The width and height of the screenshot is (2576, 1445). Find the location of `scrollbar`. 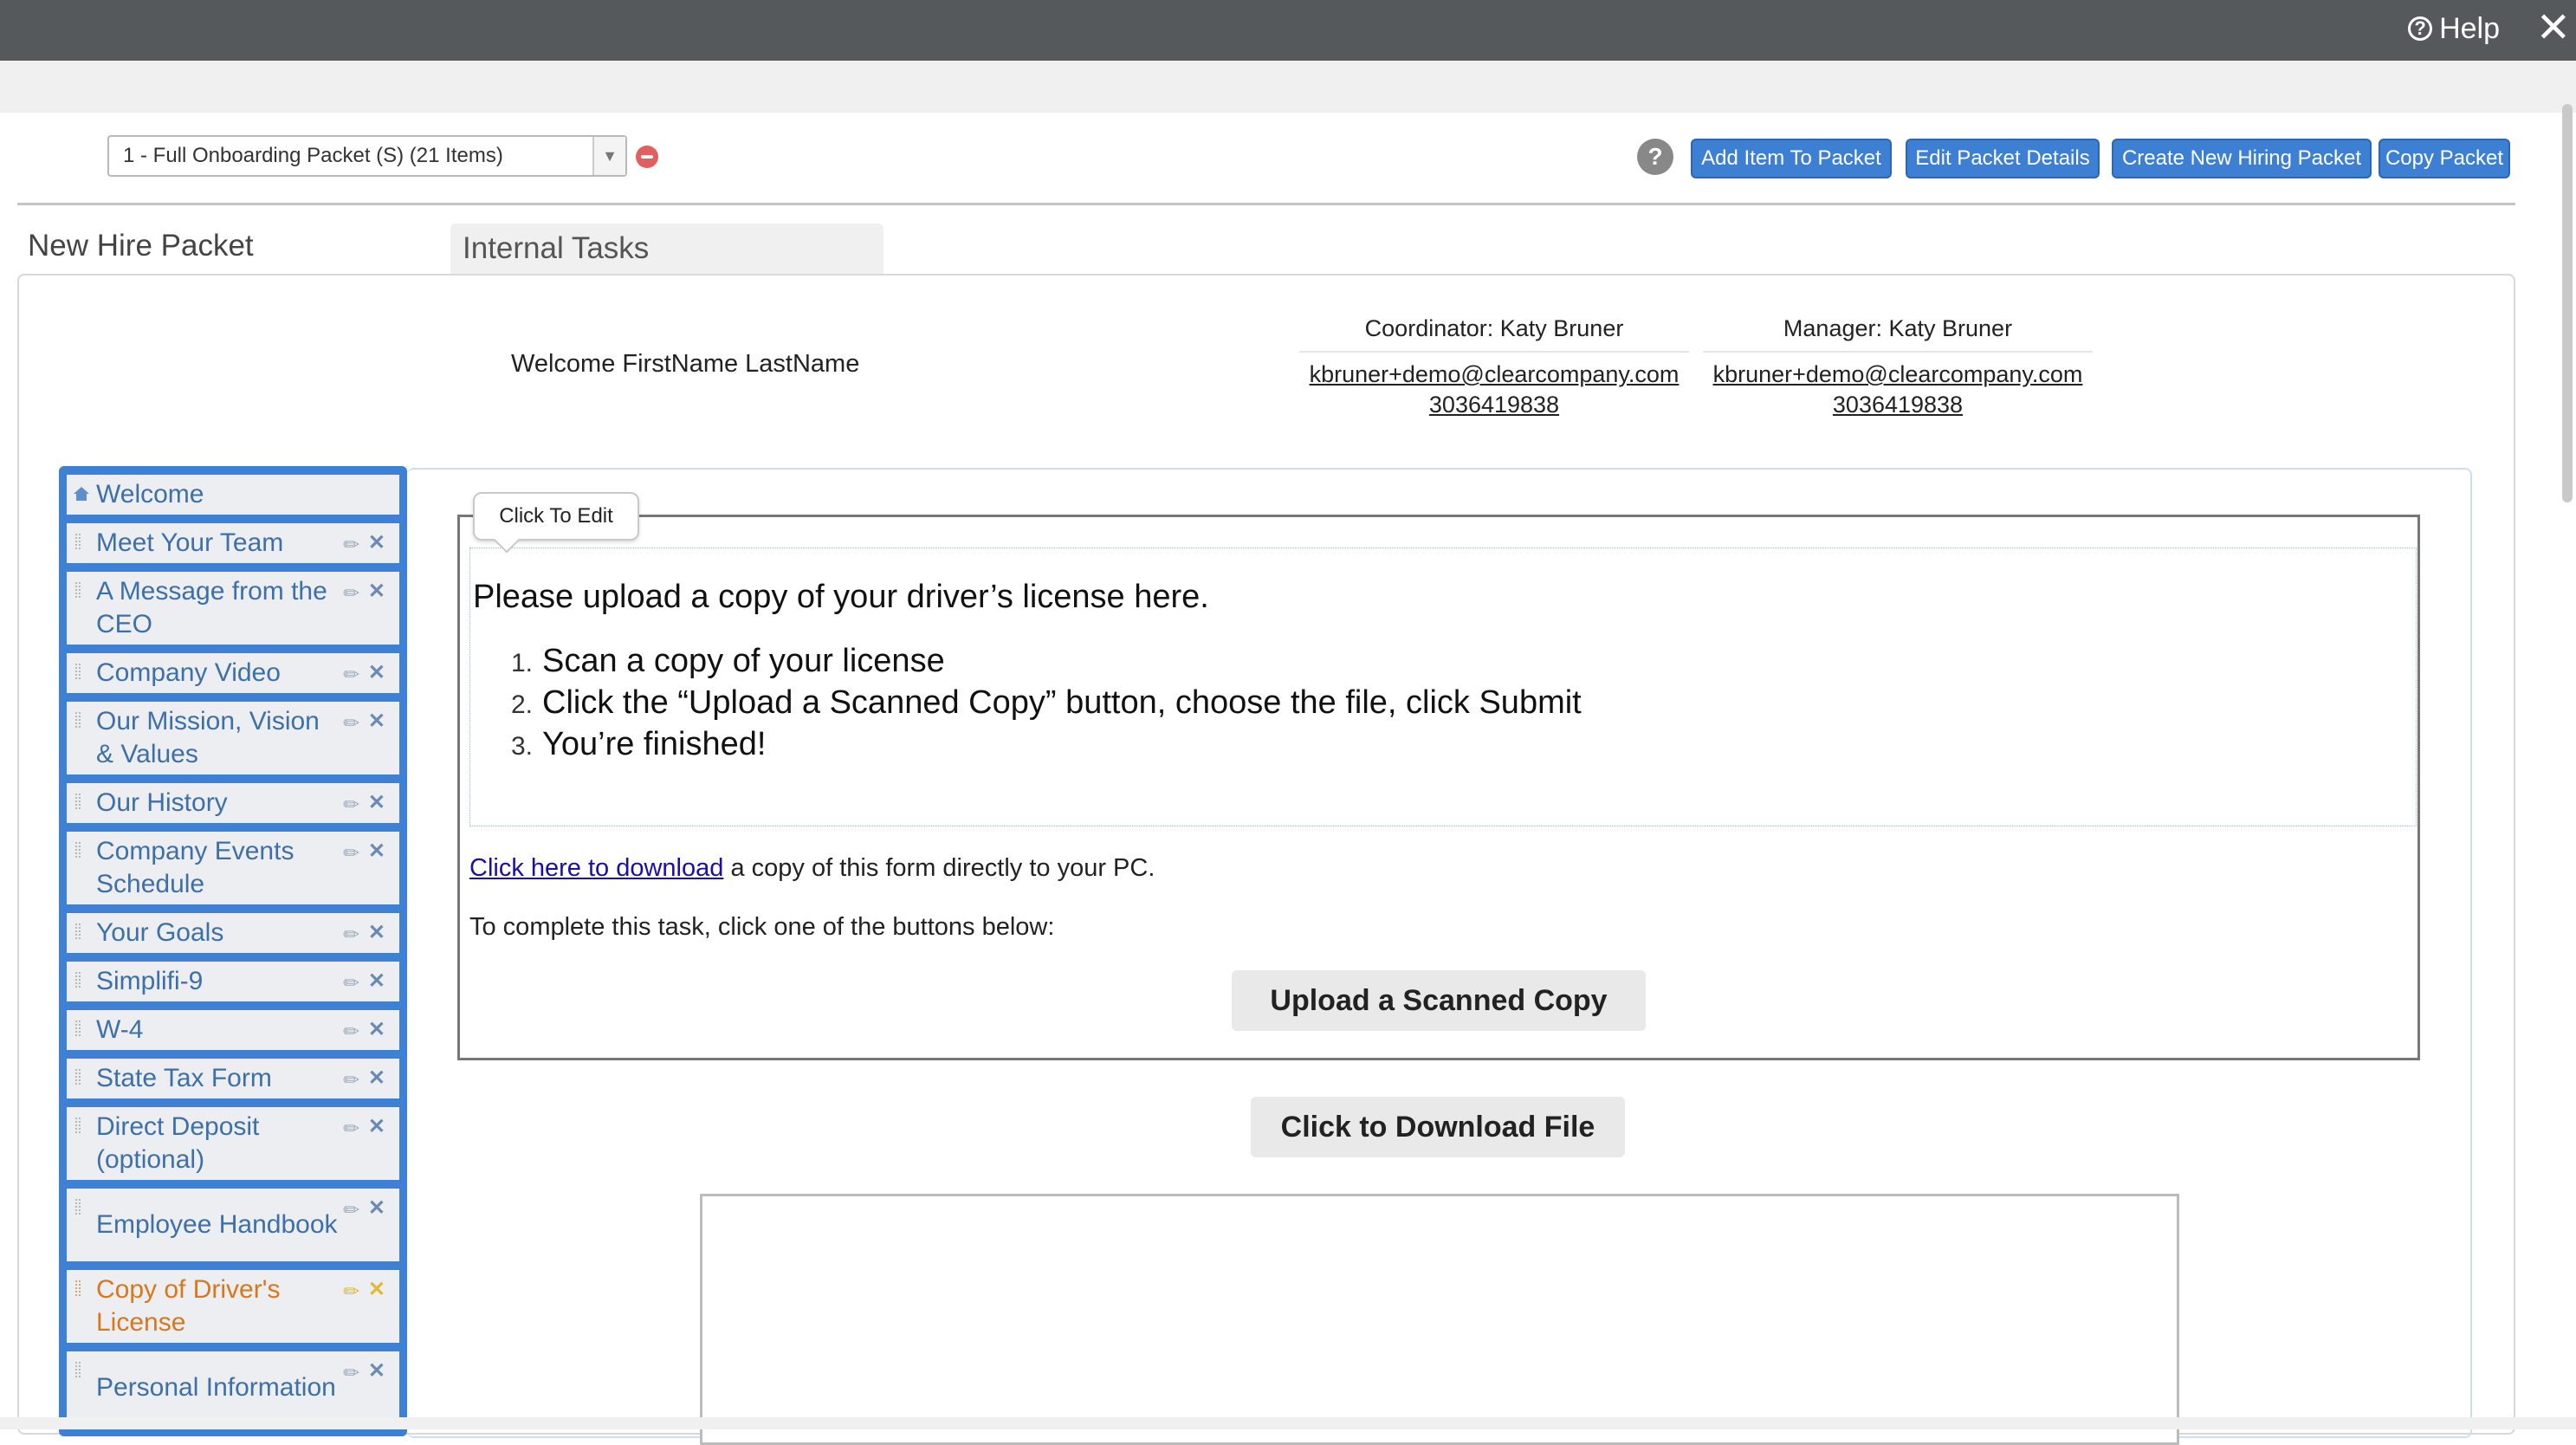

scrollbar is located at coordinates (2567, 298).